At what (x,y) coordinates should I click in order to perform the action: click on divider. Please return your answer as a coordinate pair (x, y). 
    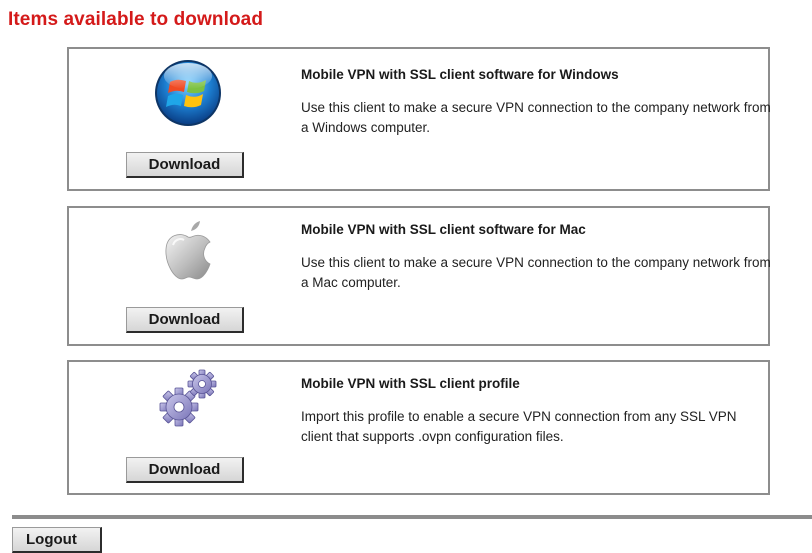
    Looking at the image, I should click on (412, 517).